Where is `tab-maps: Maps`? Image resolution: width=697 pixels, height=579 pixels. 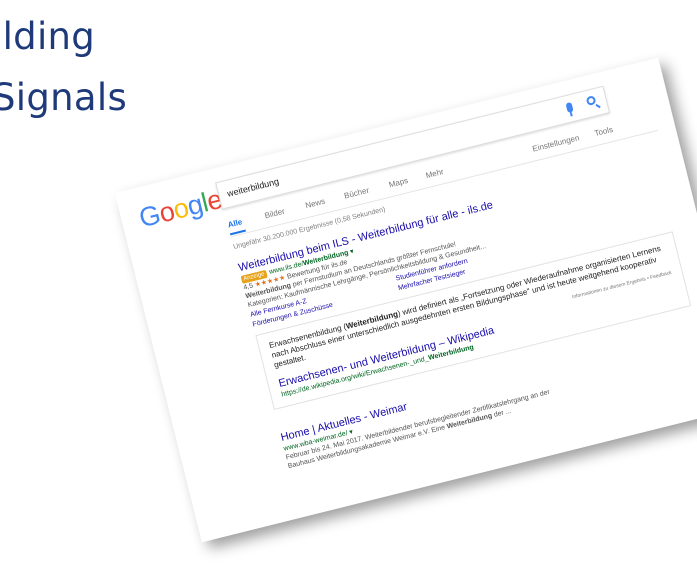
tab-maps: Maps is located at coordinates (398, 182).